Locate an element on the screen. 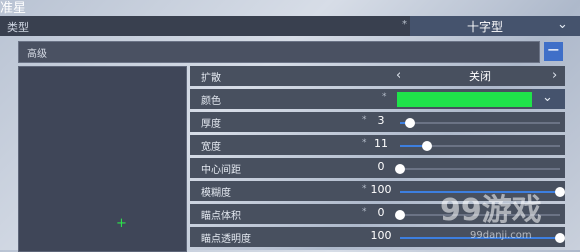 The image size is (580, 252). setting-label: 瞄点透明度 is located at coordinates (226, 239).